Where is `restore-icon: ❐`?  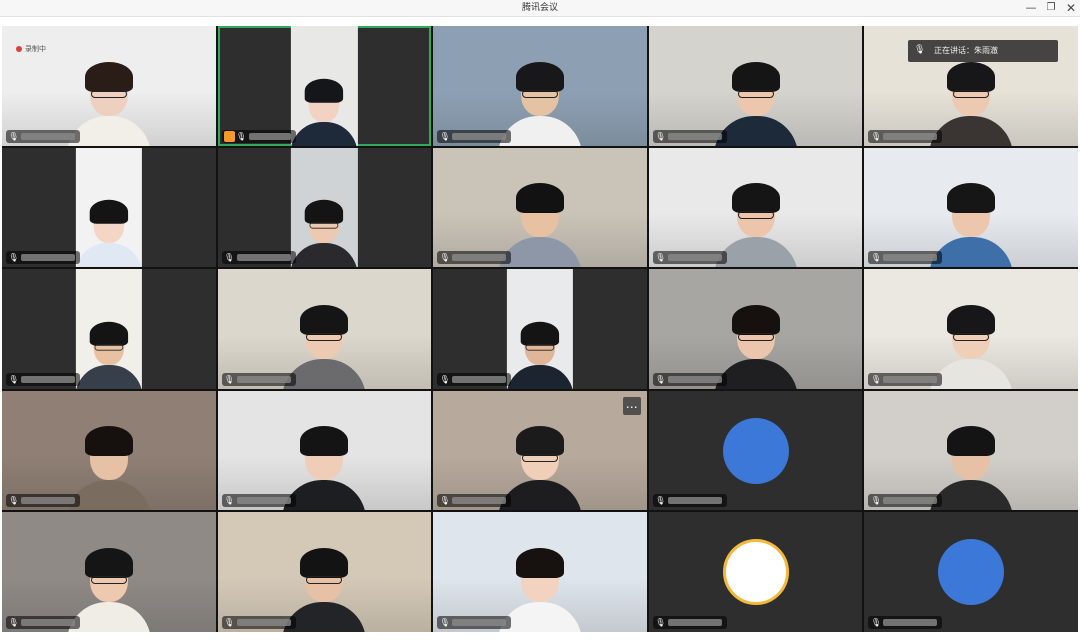 restore-icon: ❐ is located at coordinates (1051, 8).